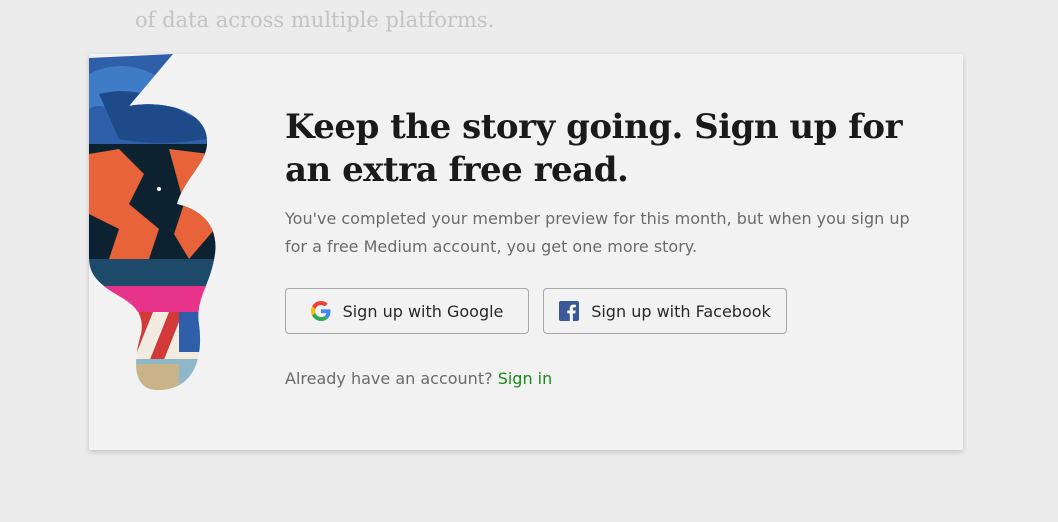  Describe the element at coordinates (681, 311) in the screenshot. I see `facebook-signup-label: Sign up with Facebook` at that location.